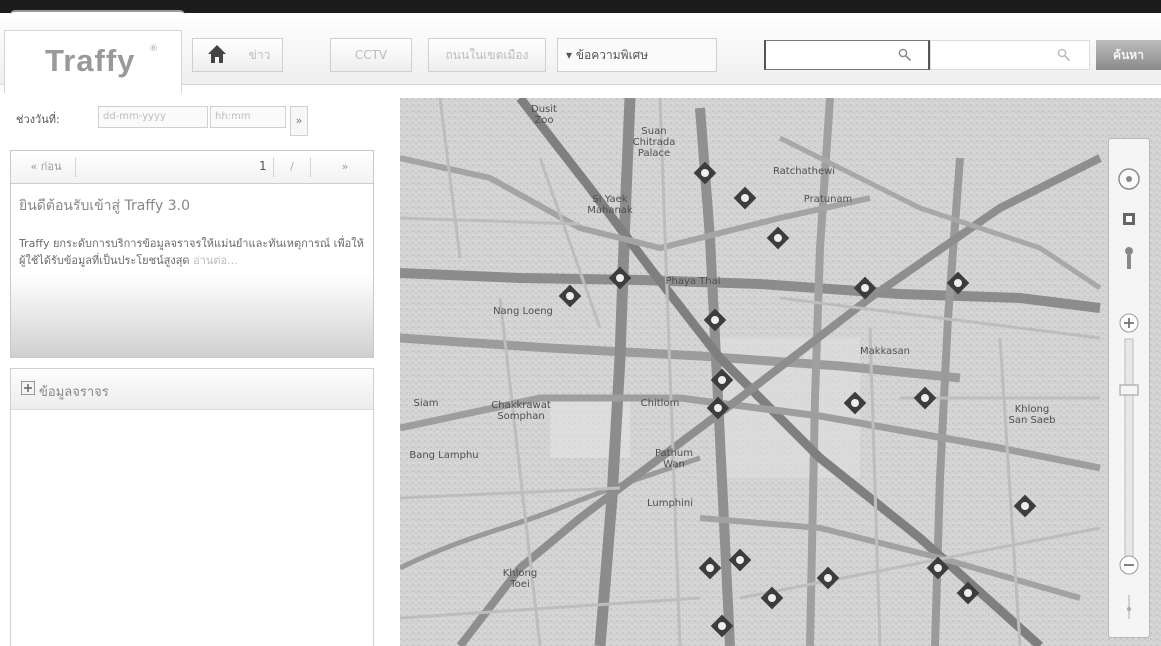 The width and height of the screenshot is (1161, 646). What do you see at coordinates (521, 411) in the screenshot?
I see `map-label: Chakkrawat Somphan` at bounding box center [521, 411].